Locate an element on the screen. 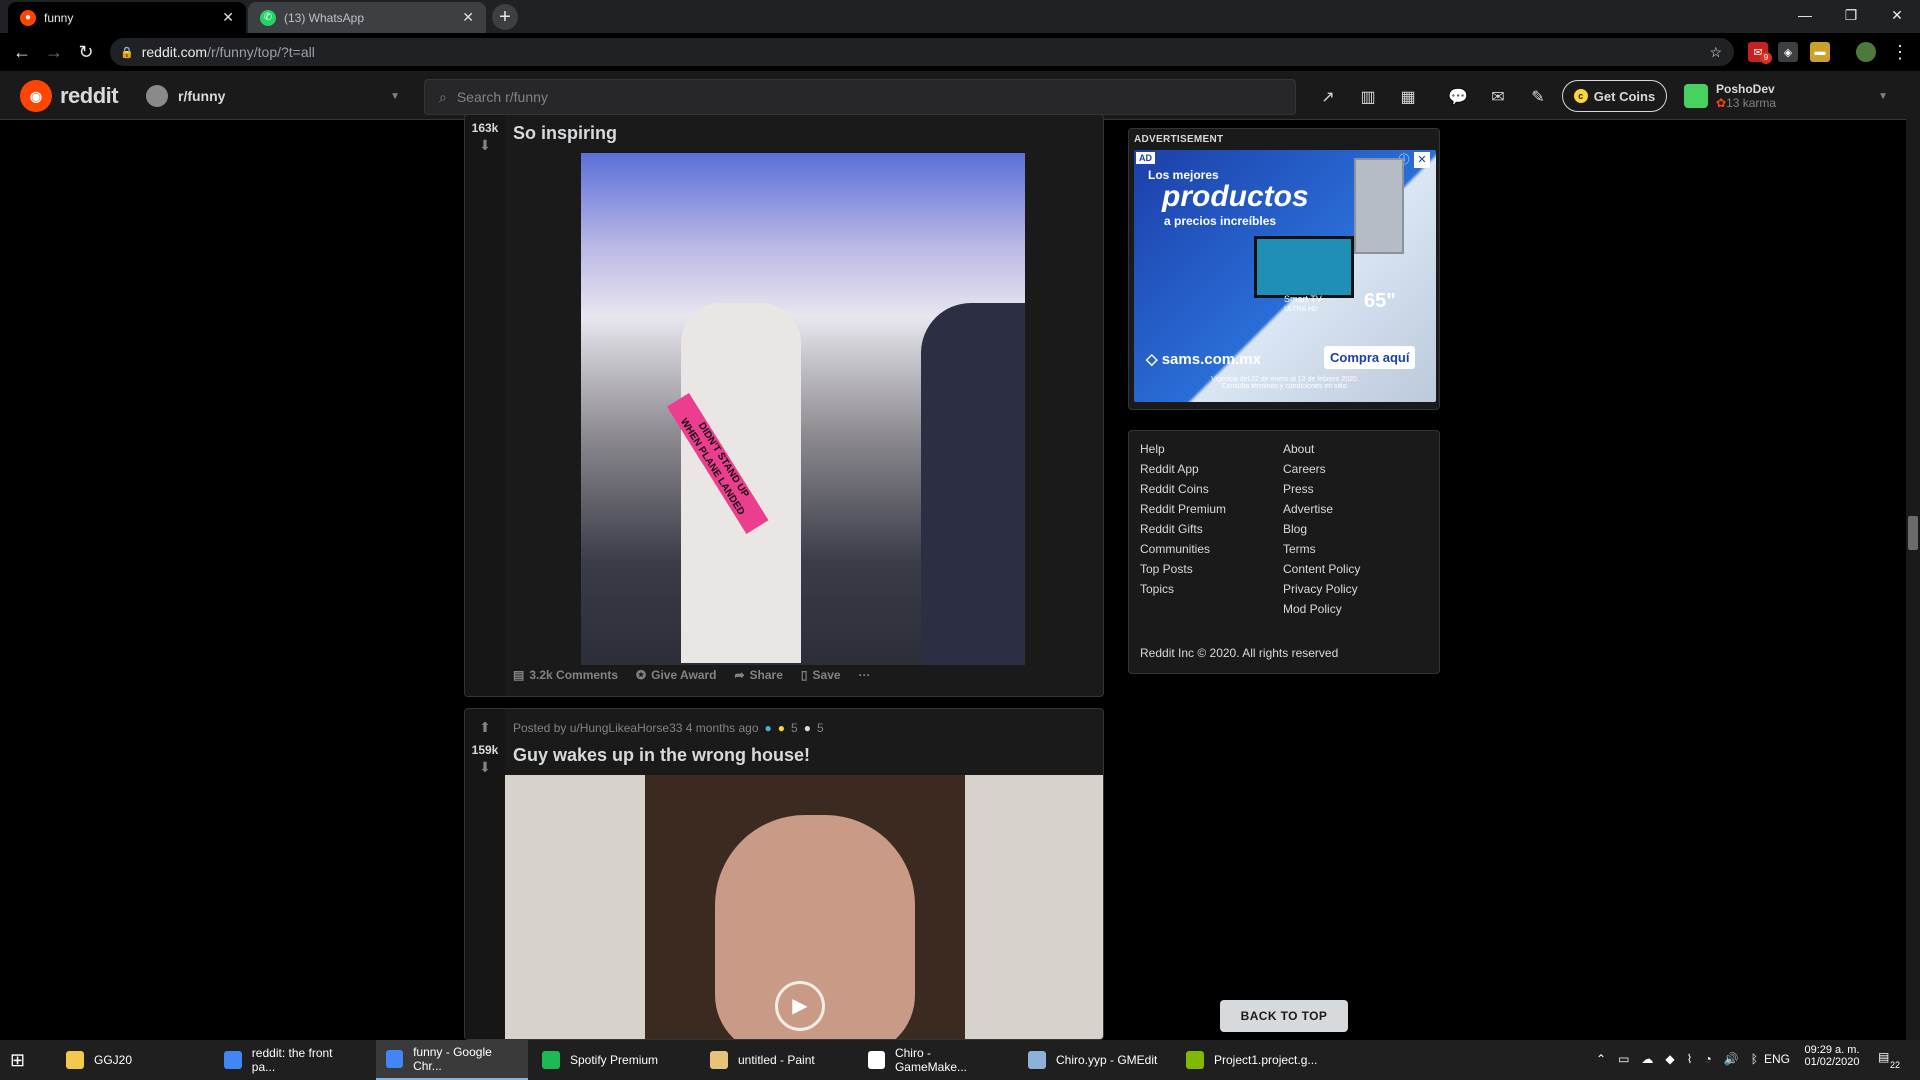 The image size is (1920, 1080). search-icon: ⌕ is located at coordinates (443, 96).